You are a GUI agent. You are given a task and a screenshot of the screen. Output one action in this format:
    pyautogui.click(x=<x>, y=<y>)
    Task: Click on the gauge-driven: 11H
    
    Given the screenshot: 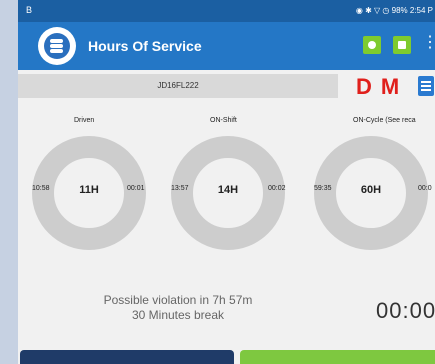 What is the action you would take?
    pyautogui.click(x=89, y=193)
    